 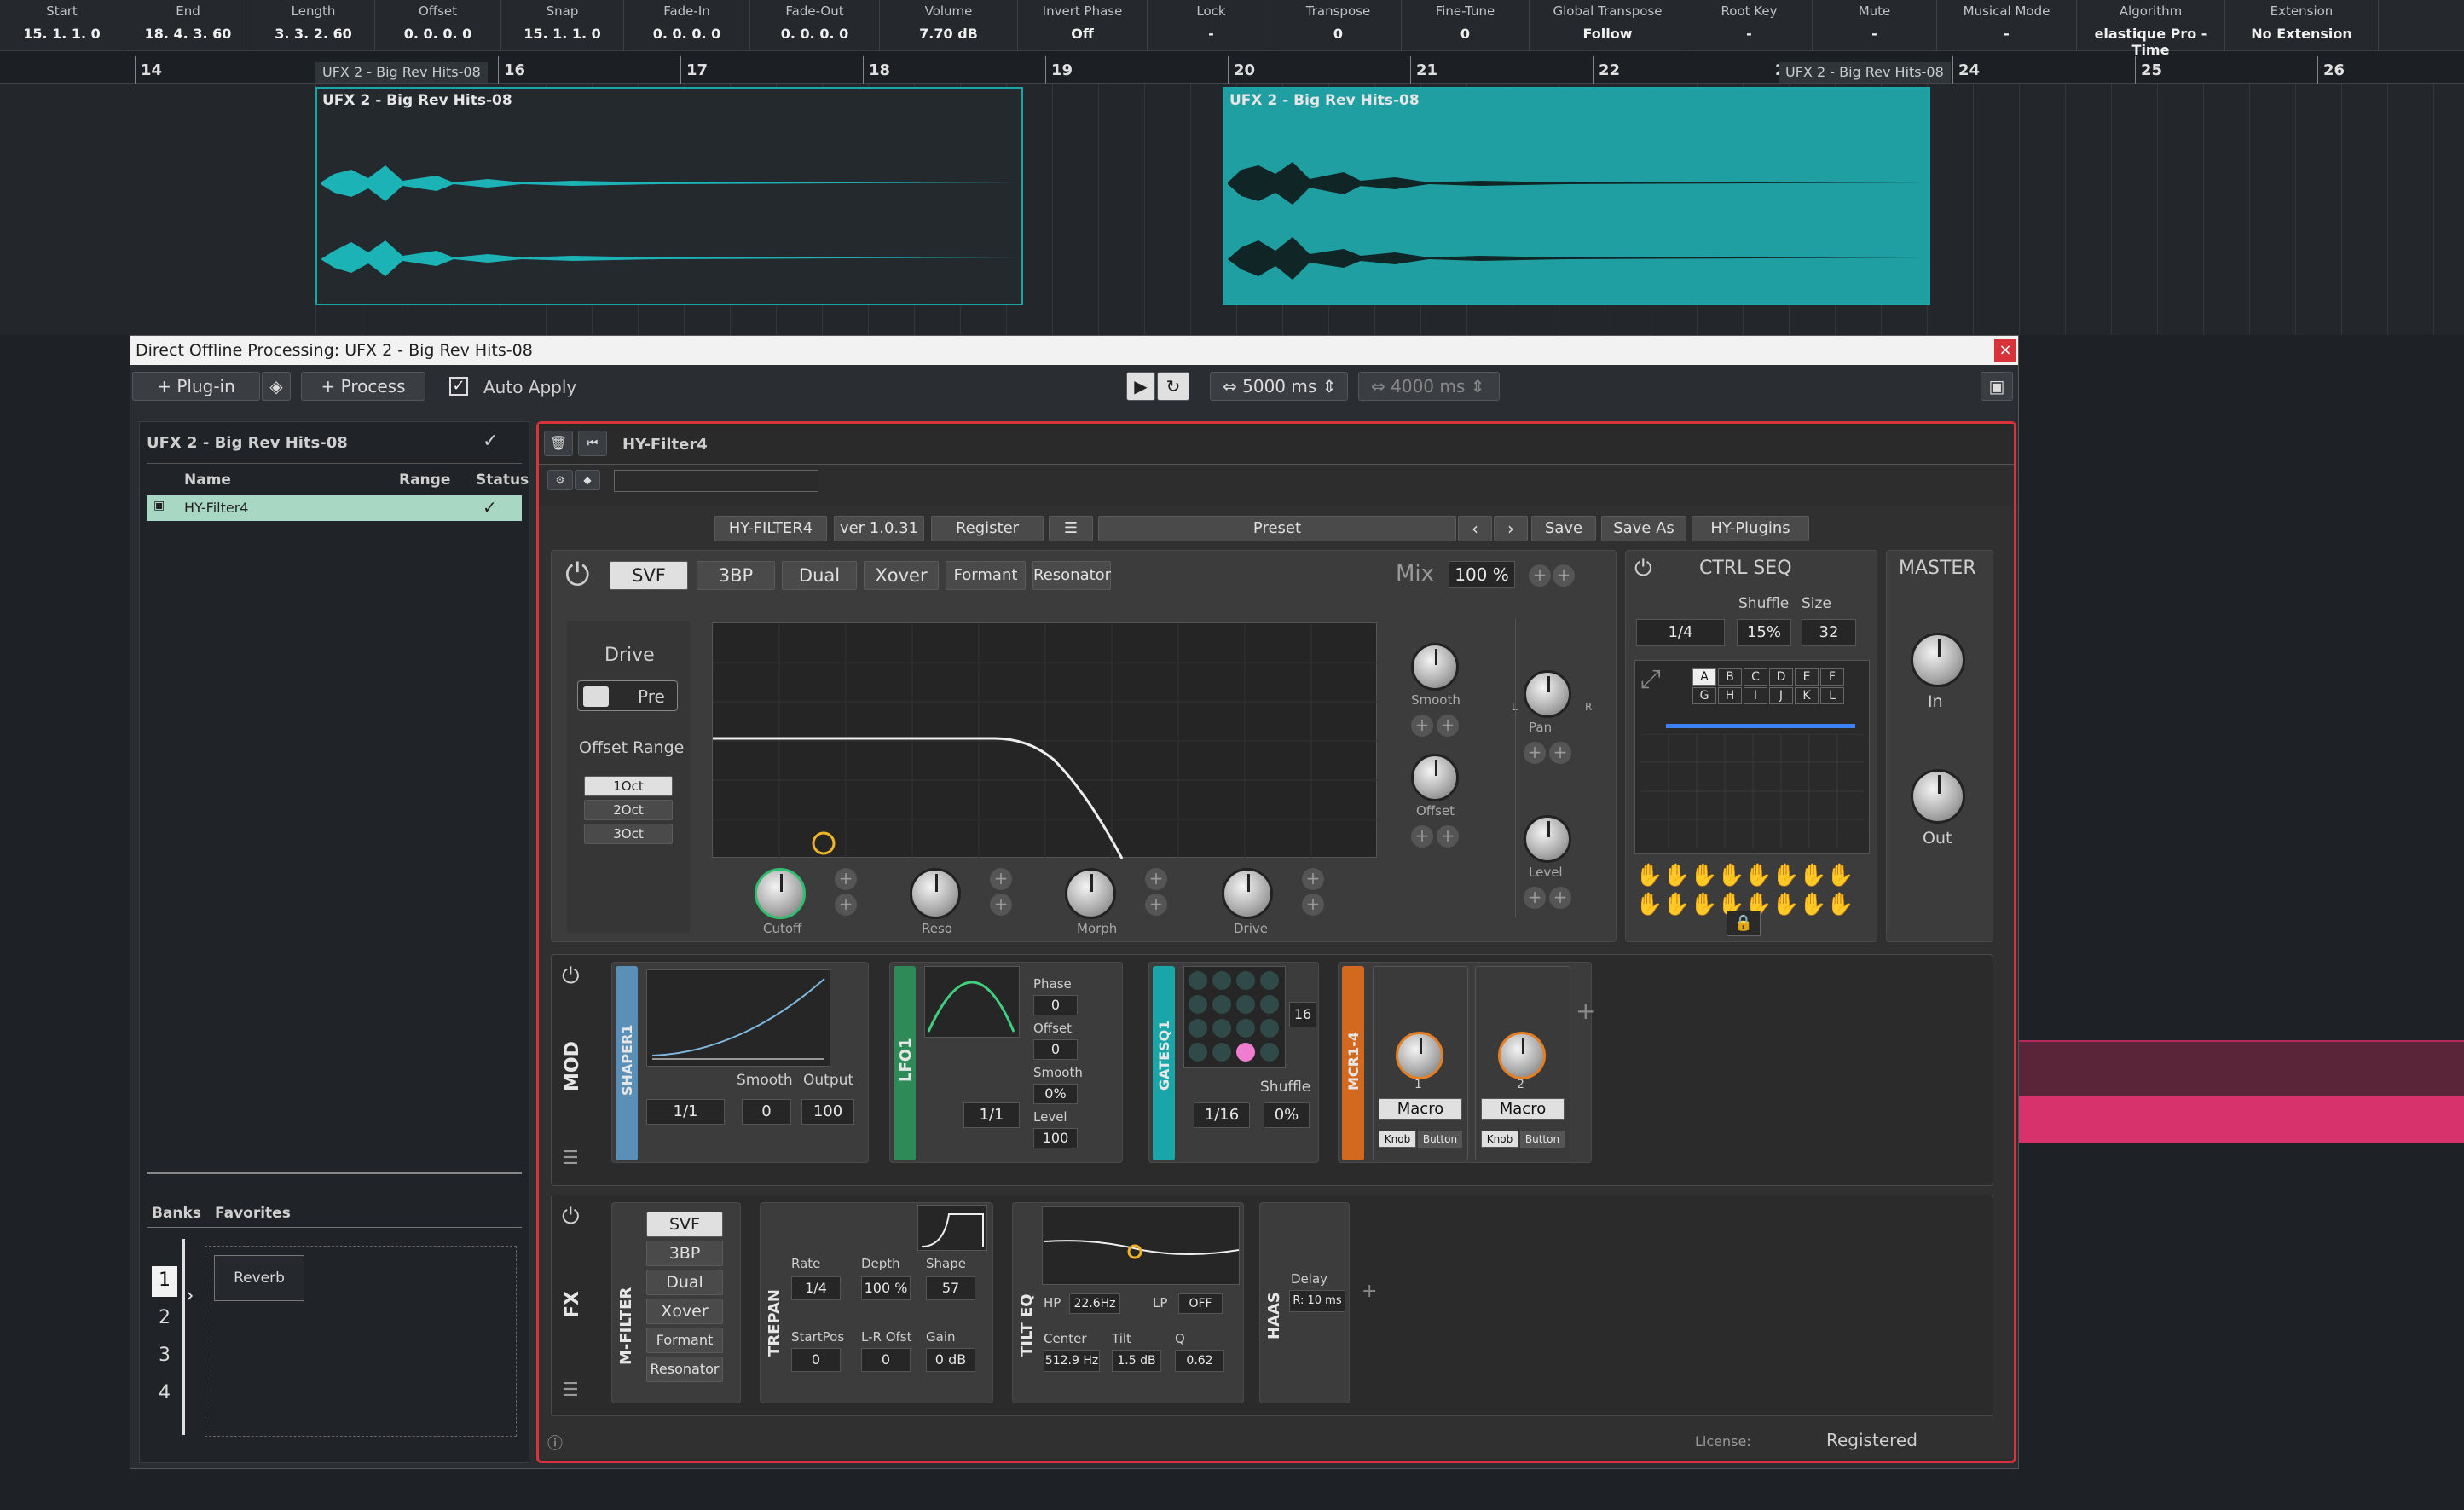 What do you see at coordinates (1055, 1094) in the screenshot?
I see `lfo-smooth: 0%` at bounding box center [1055, 1094].